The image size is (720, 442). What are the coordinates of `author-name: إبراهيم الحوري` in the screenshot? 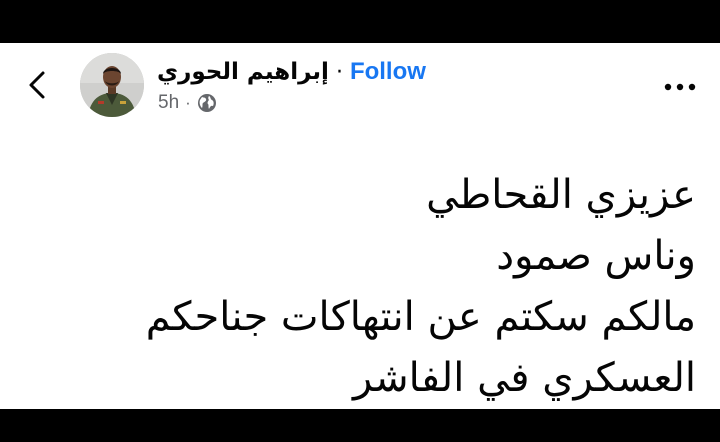 It's located at (243, 72).